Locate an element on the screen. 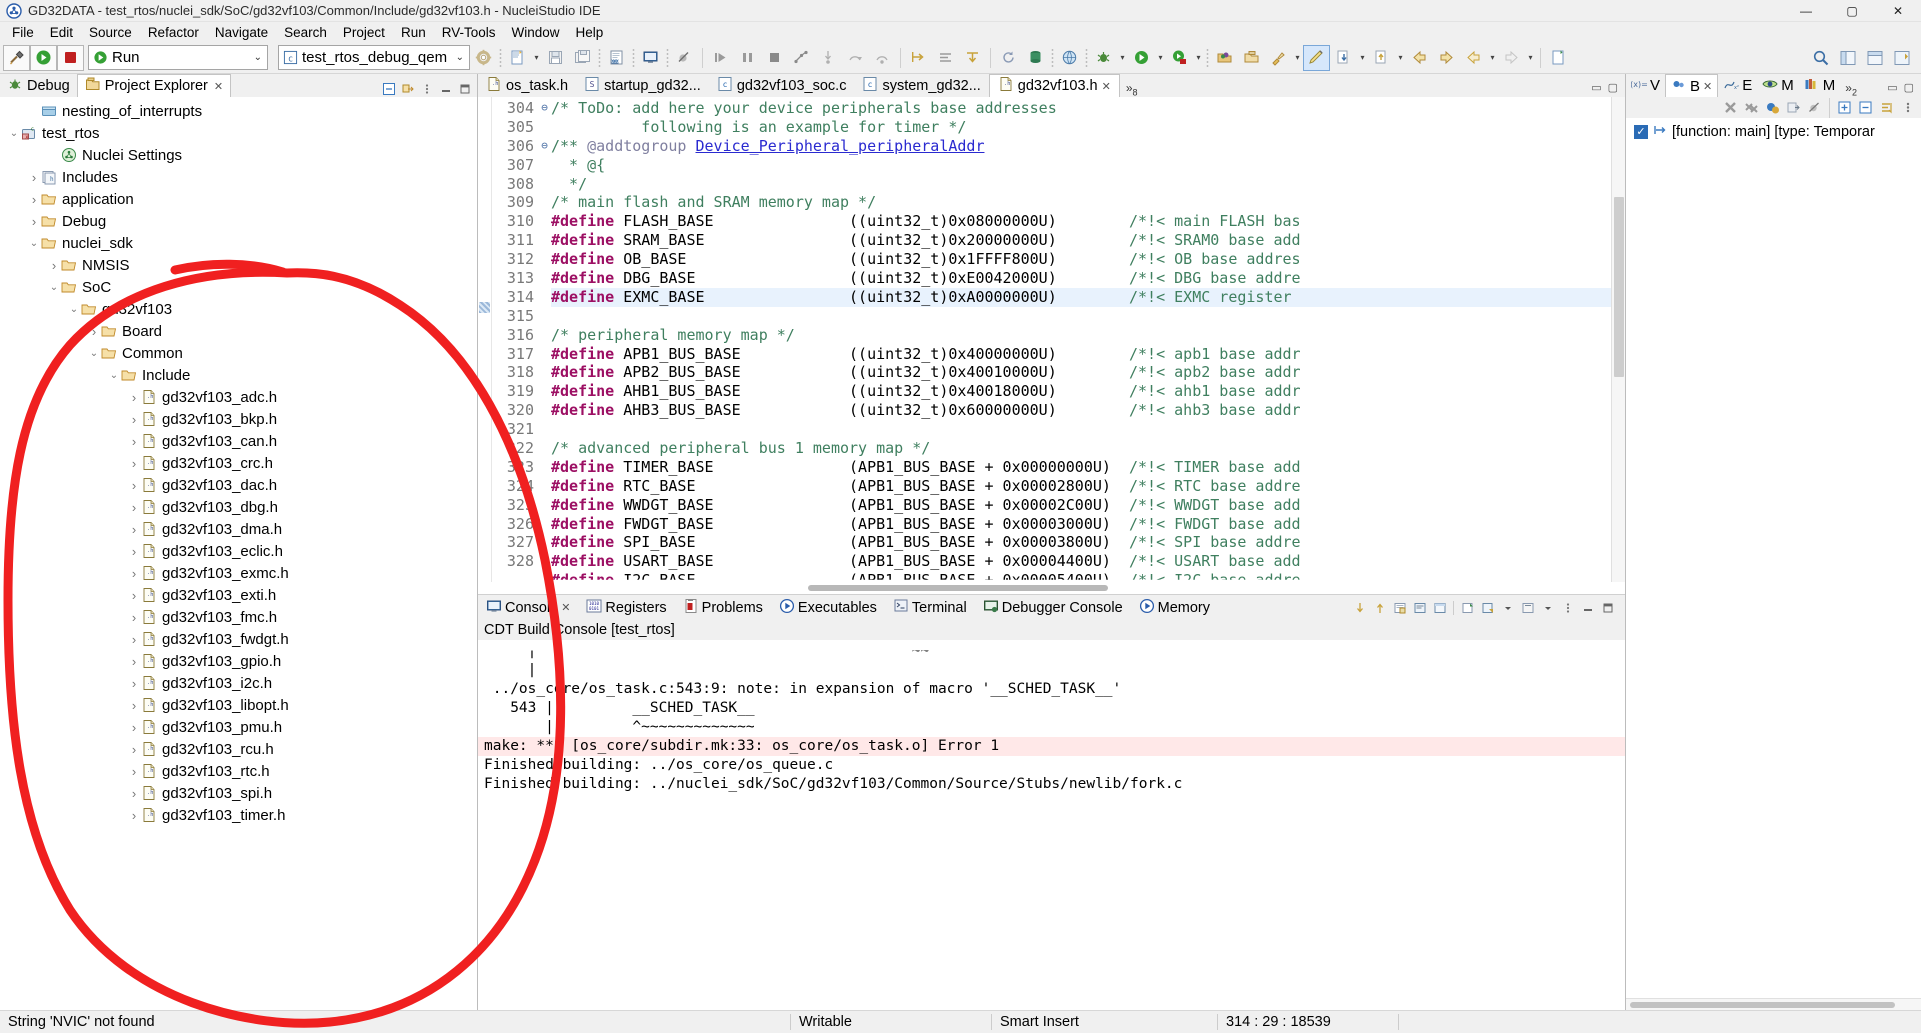  build-hammer-icon is located at coordinates (16, 57).